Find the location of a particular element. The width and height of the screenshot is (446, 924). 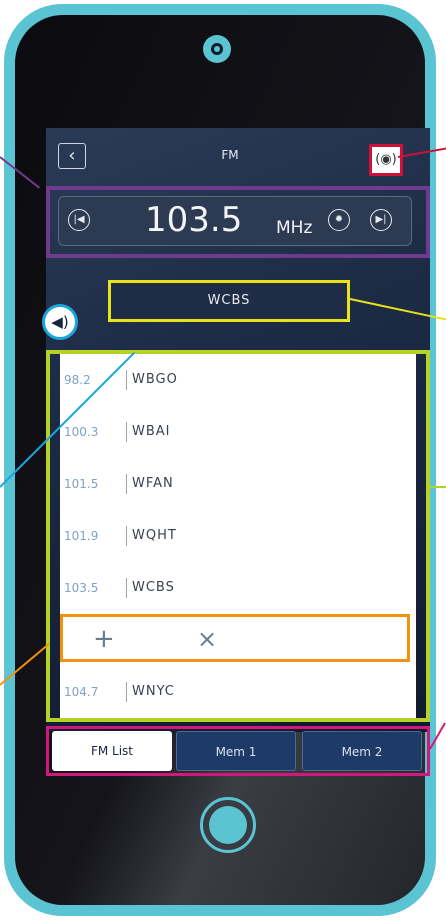

station-frequency: 100.3 is located at coordinates (81, 432).